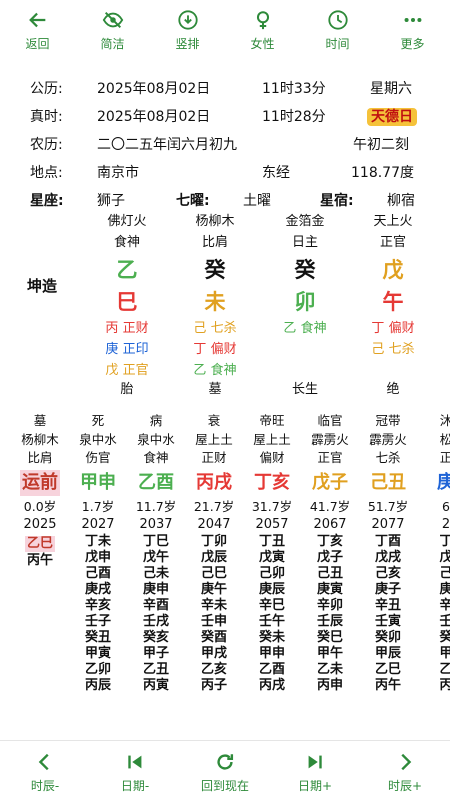 The width and height of the screenshot is (450, 800). What do you see at coordinates (215, 328) in the screenshot?
I see `pillar-hidden-stem: 己 七杀` at bounding box center [215, 328].